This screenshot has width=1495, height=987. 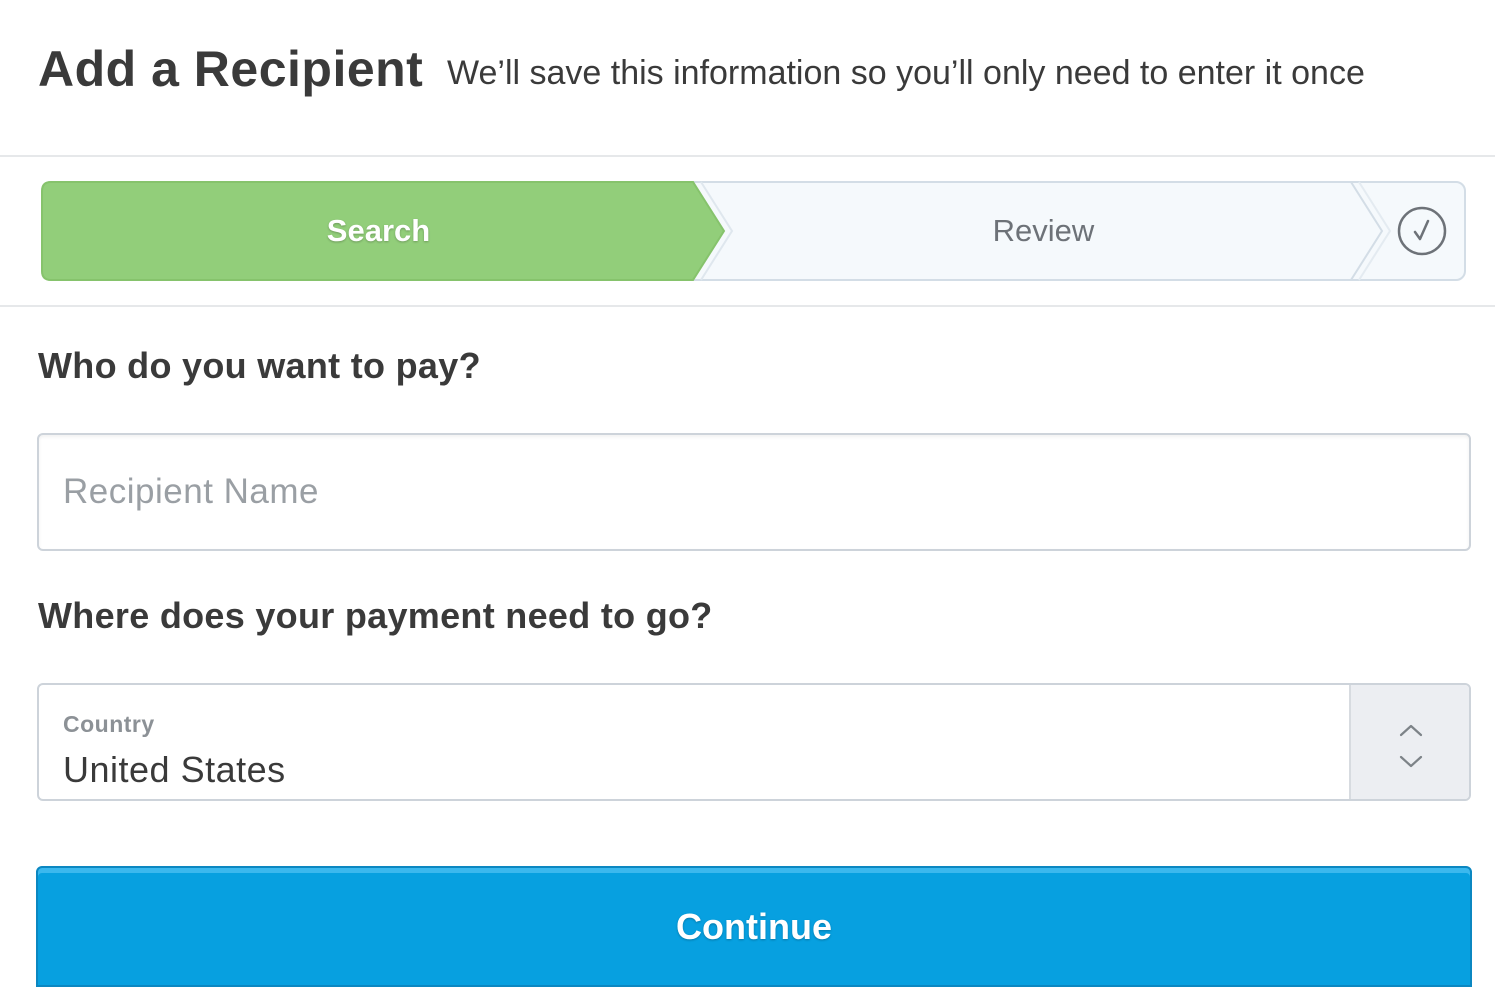 I want to click on country-select: Country United States, so click(x=754, y=742).